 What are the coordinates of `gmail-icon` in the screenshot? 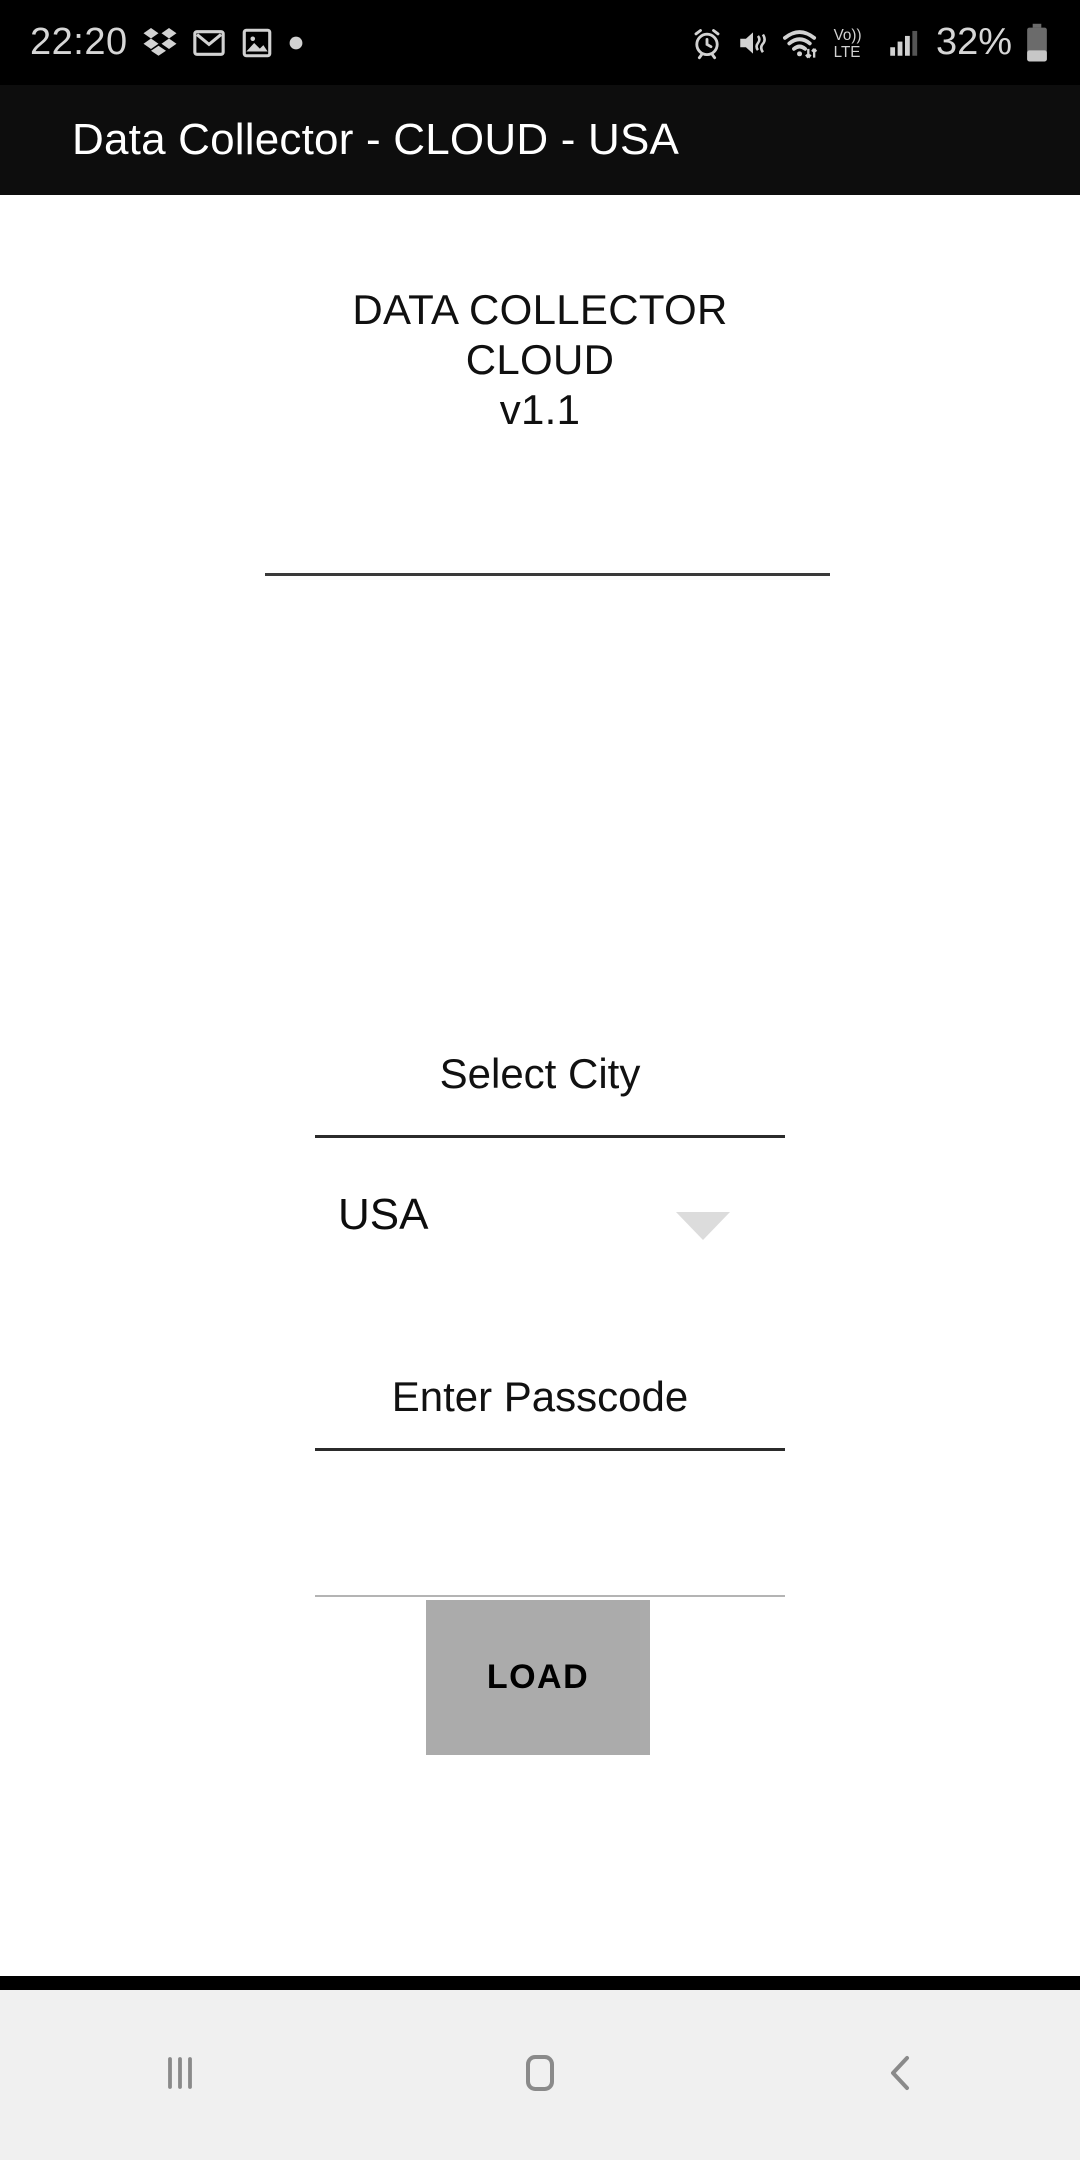 It's located at (209, 43).